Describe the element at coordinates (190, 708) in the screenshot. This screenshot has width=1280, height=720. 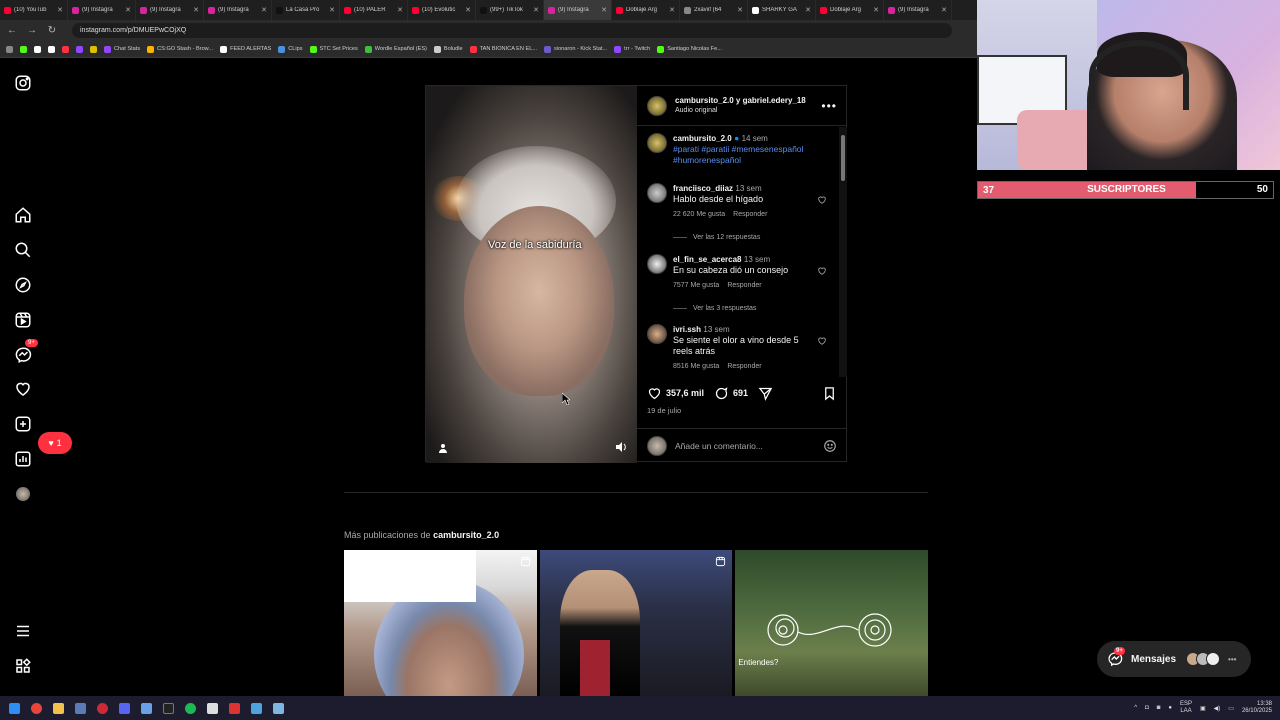
I see `spotify-icon` at that location.